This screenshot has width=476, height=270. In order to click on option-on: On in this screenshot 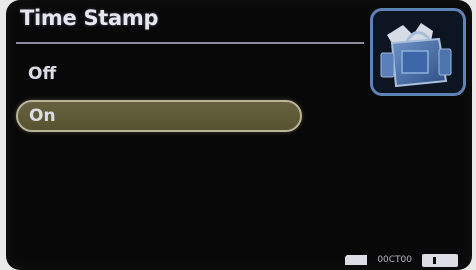, I will do `click(159, 116)`.